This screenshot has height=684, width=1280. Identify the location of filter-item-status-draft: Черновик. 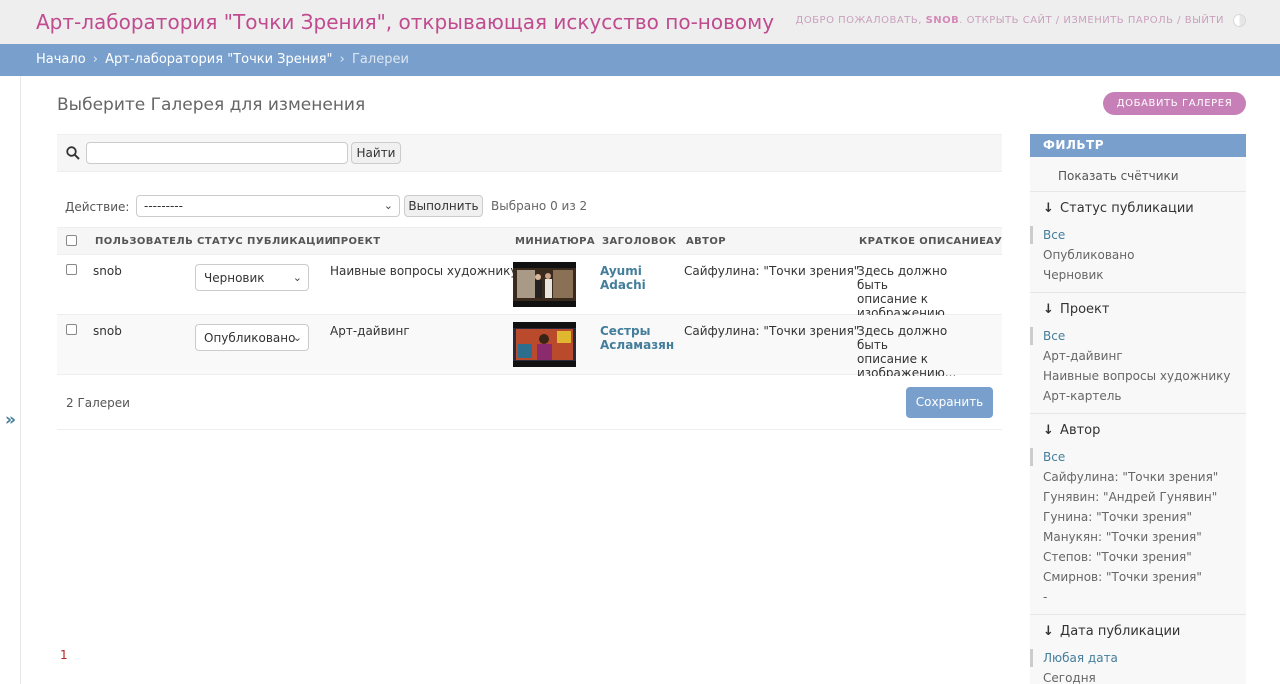
(1073, 275).